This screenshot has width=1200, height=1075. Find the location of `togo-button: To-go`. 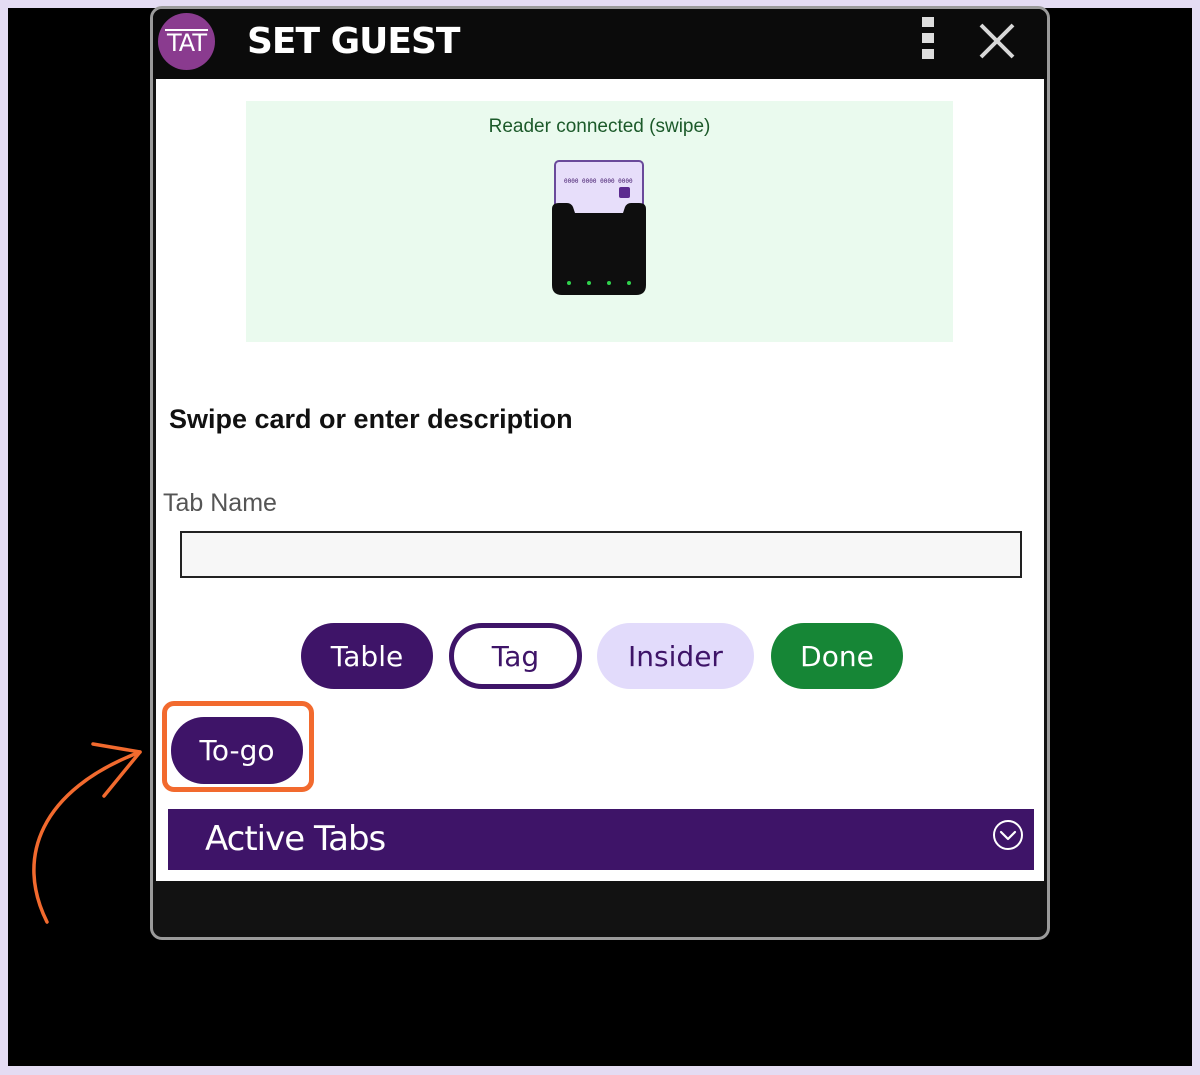

togo-button: To-go is located at coordinates (237, 750).